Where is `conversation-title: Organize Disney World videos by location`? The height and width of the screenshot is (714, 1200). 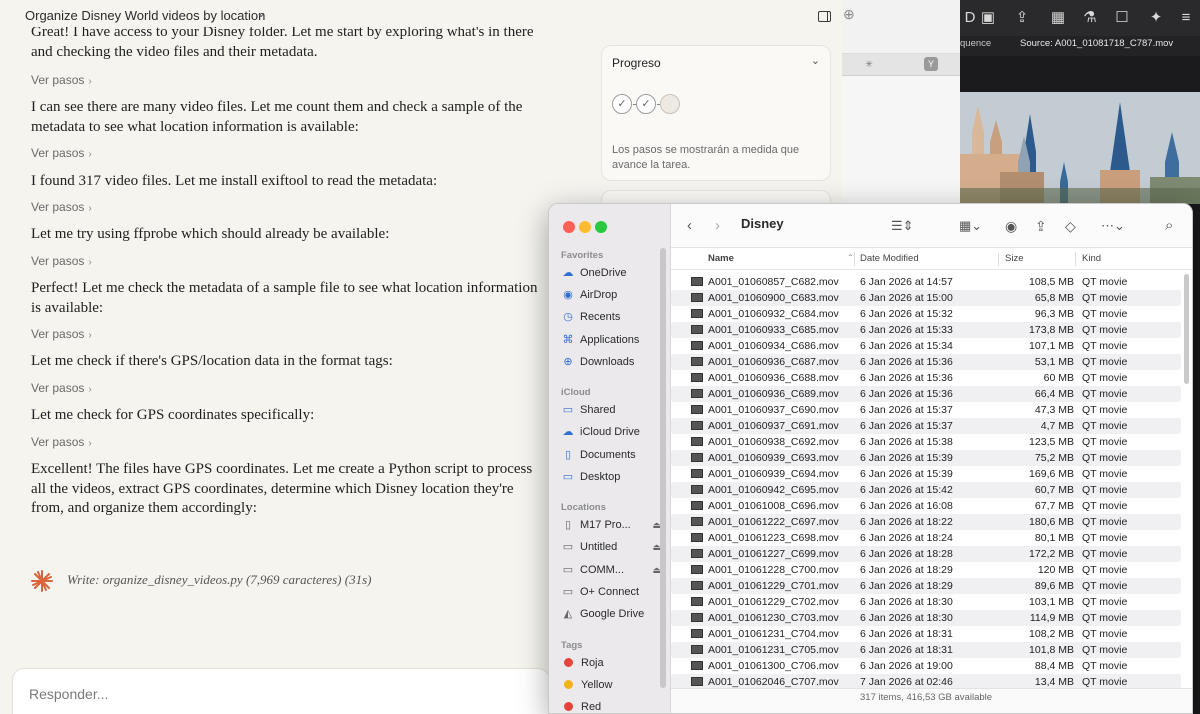
conversation-title: Organize Disney World videos by location is located at coordinates (145, 15).